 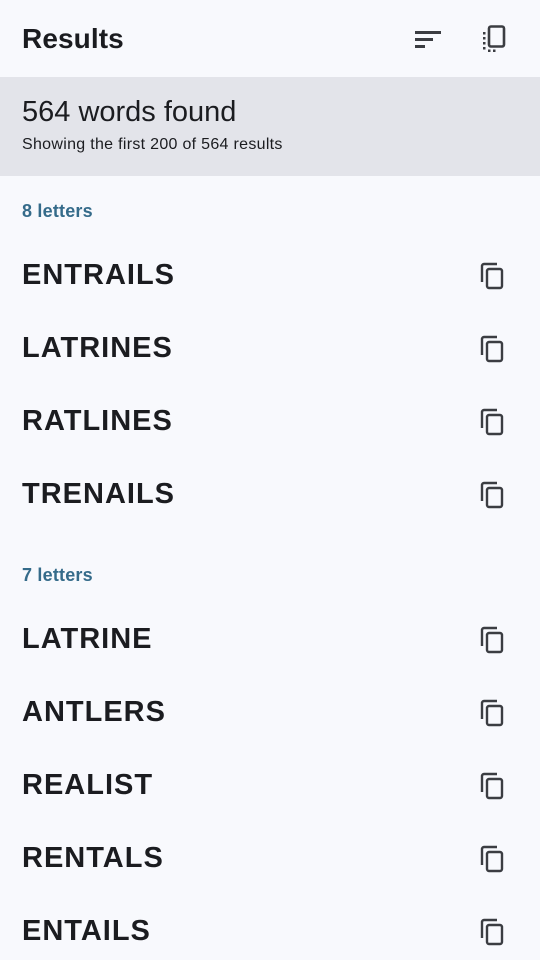 What do you see at coordinates (57, 211) in the screenshot?
I see `section-header: 8 letters` at bounding box center [57, 211].